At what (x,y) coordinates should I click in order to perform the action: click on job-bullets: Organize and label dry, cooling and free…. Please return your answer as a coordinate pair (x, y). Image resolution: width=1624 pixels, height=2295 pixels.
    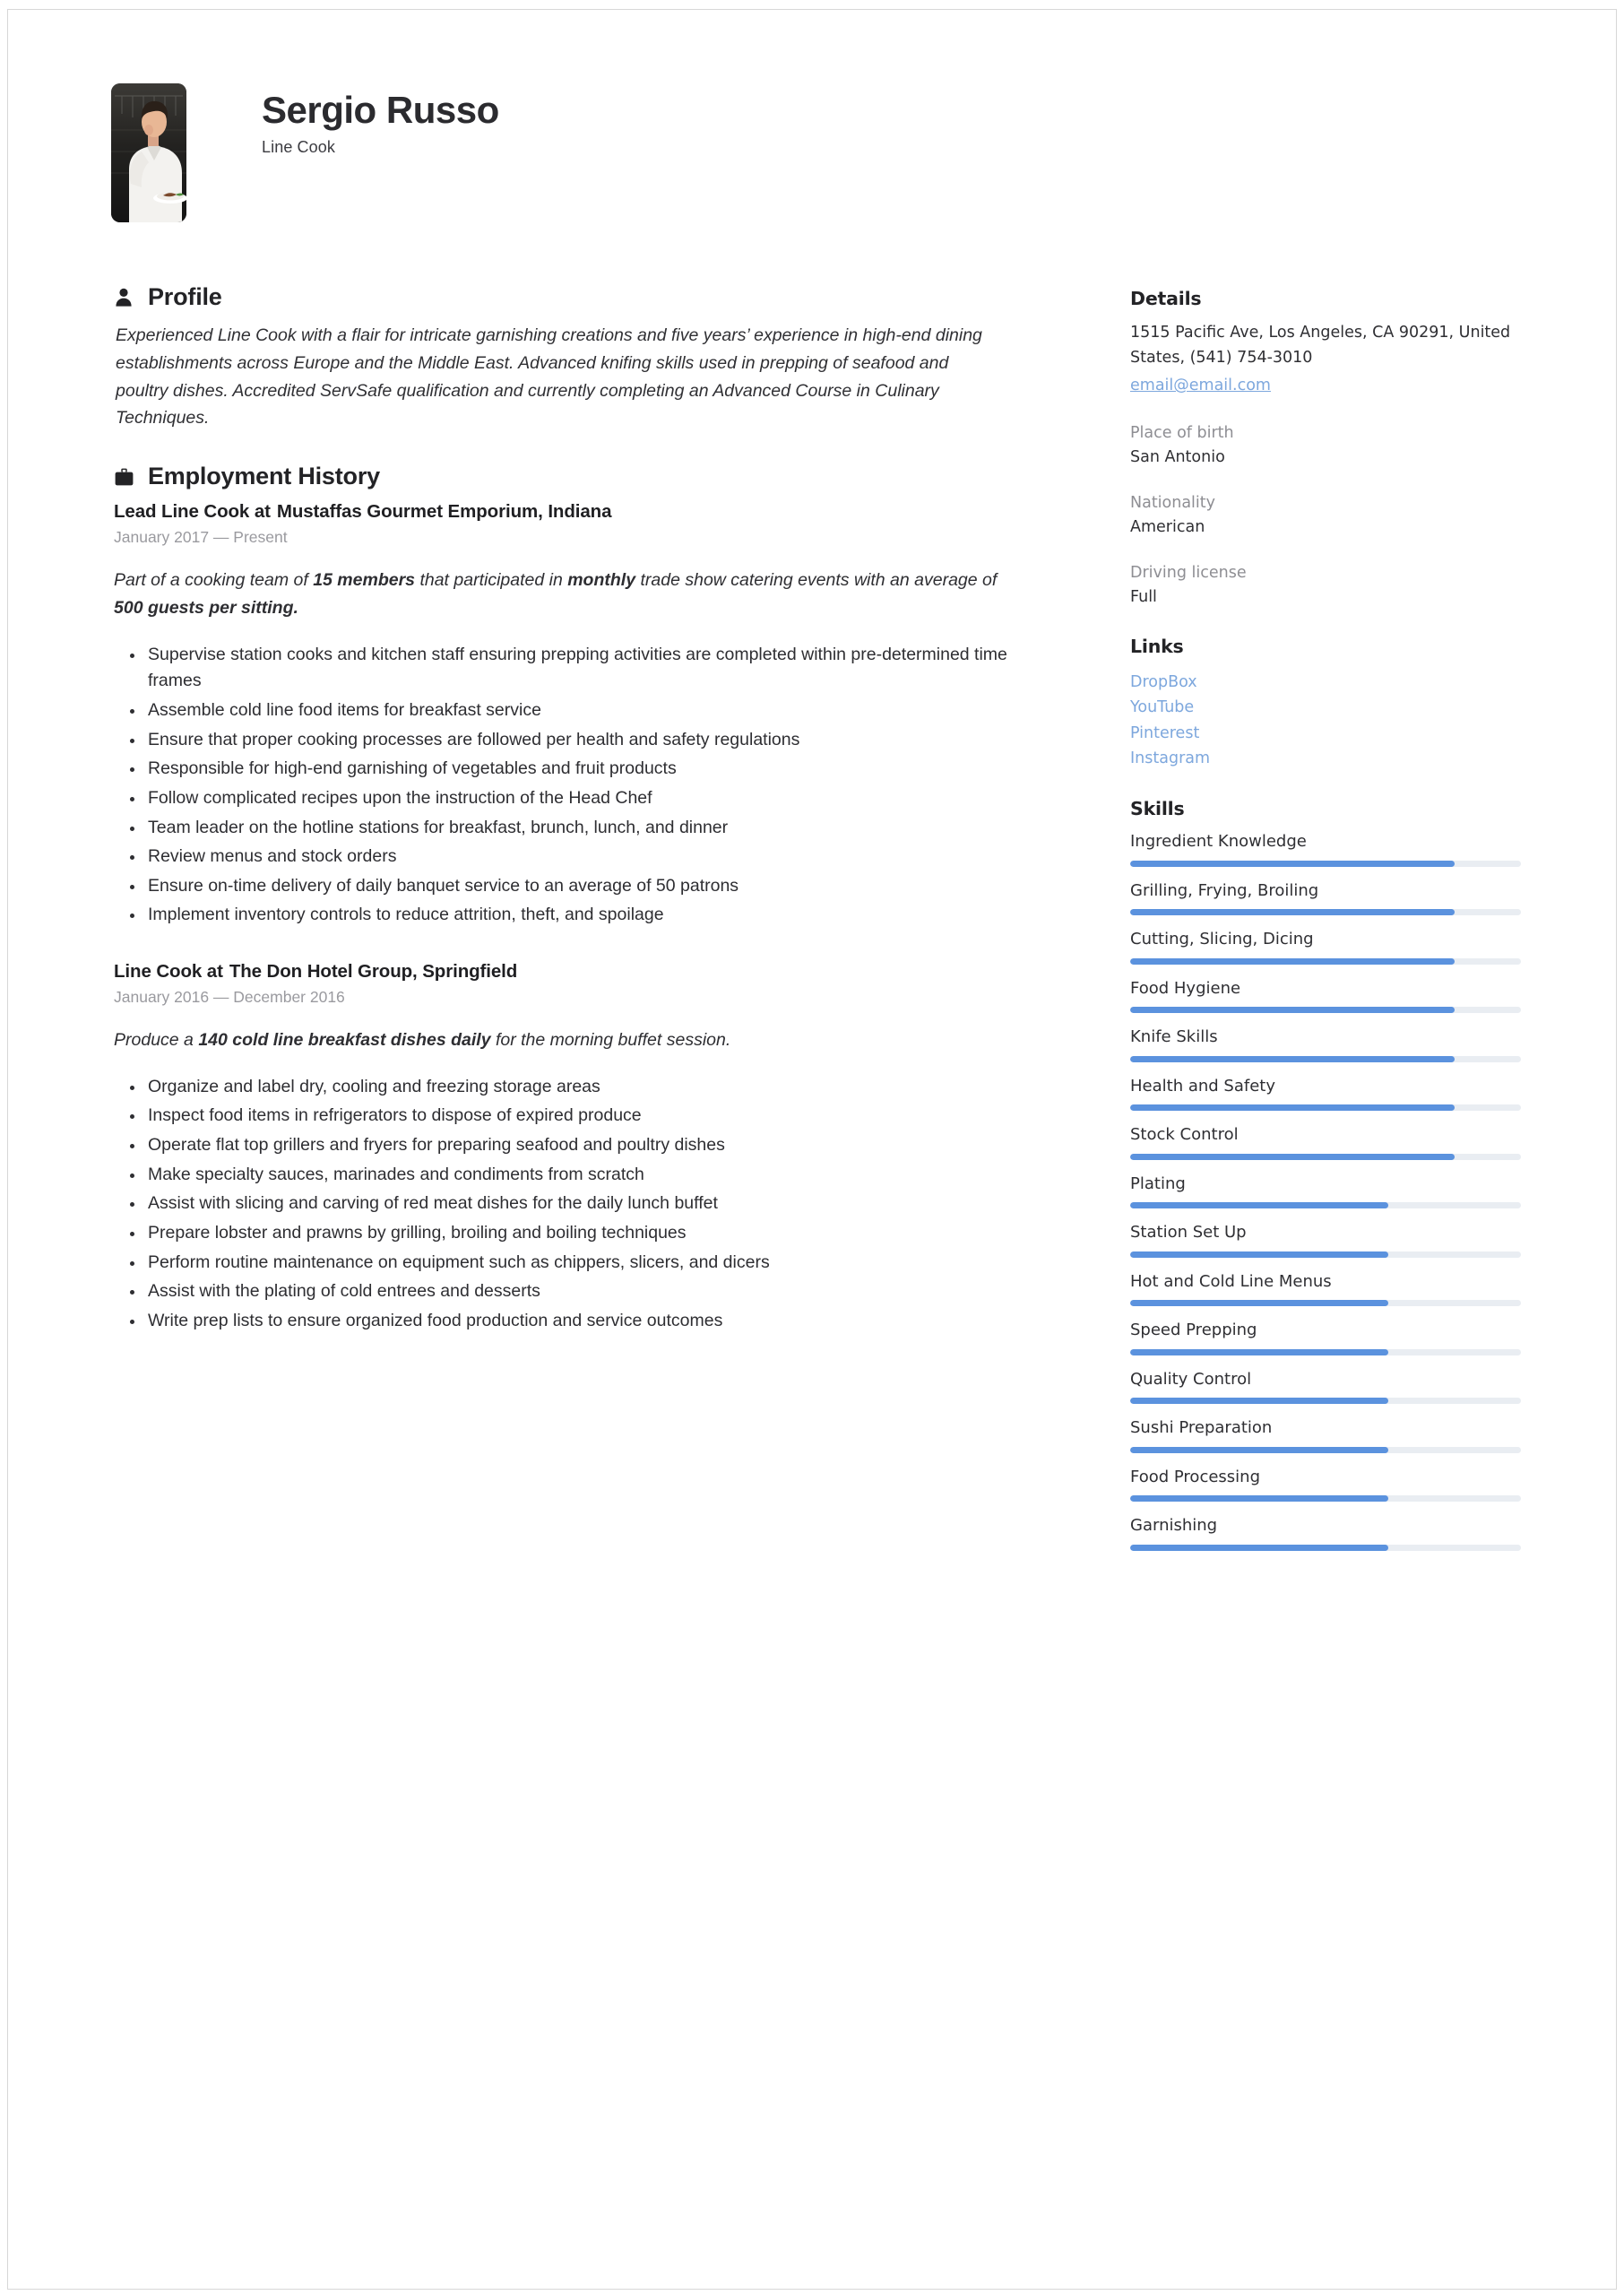
    Looking at the image, I should click on (589, 1205).